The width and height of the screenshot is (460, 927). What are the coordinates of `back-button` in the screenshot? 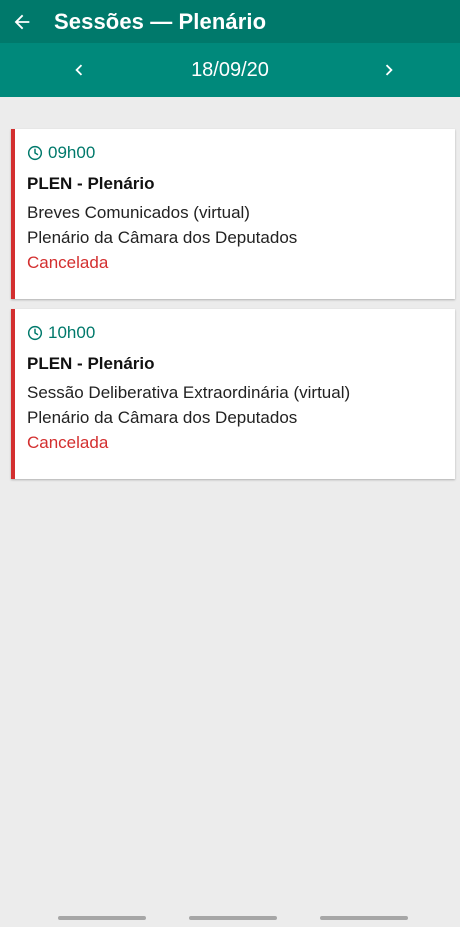 It's located at (22, 22).